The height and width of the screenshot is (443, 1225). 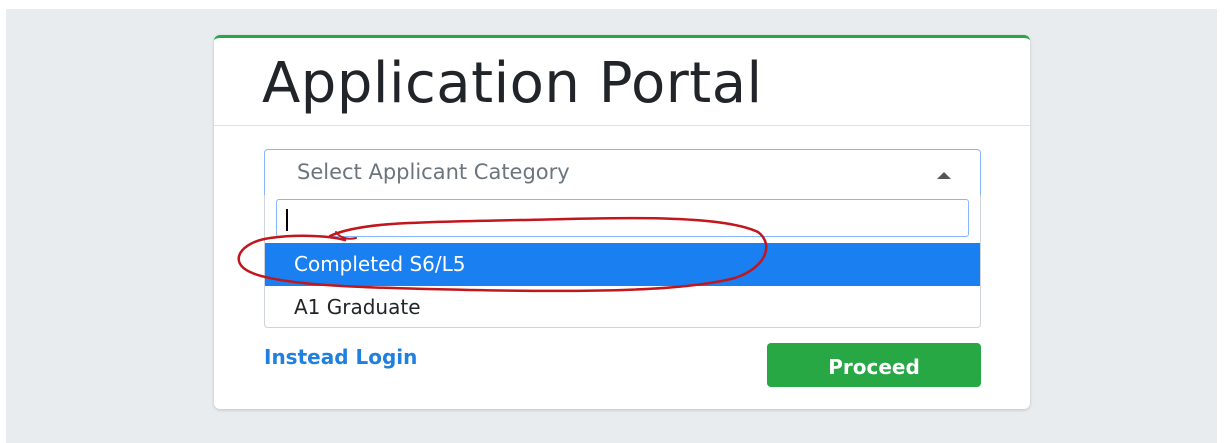 What do you see at coordinates (622, 172) in the screenshot?
I see `applicant-category-select: Select Applicant Category` at bounding box center [622, 172].